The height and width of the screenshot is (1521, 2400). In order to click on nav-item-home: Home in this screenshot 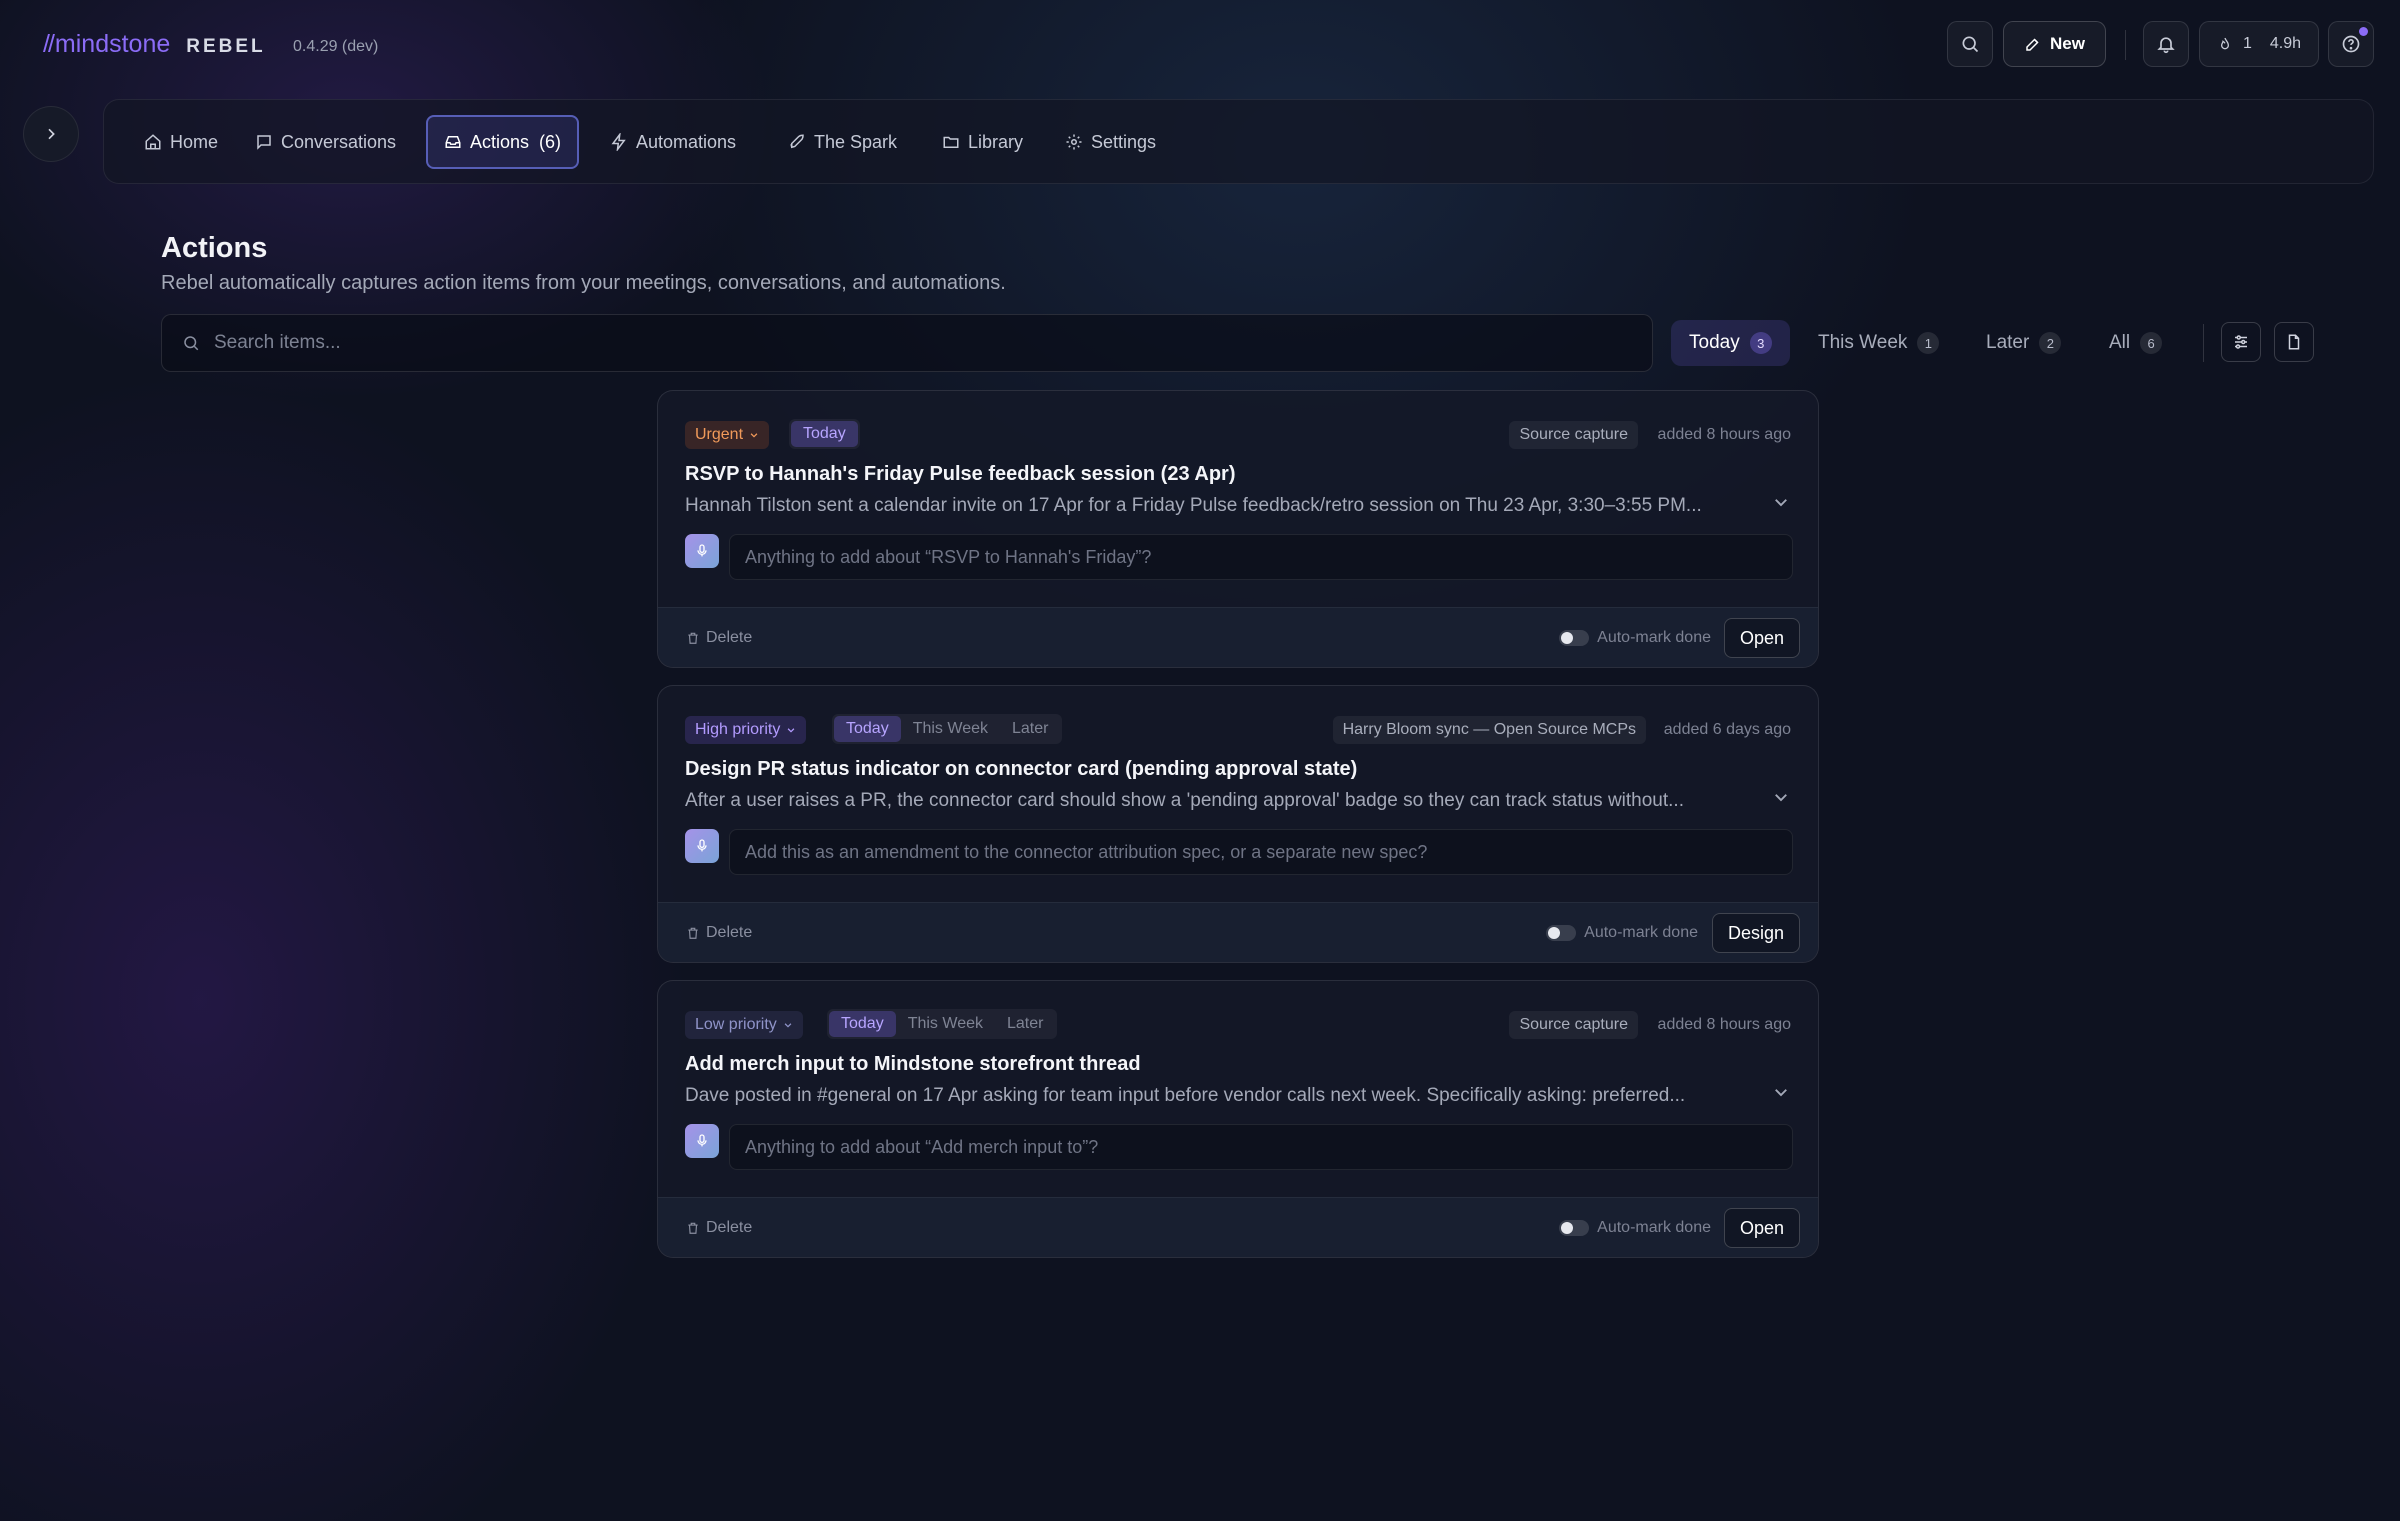, I will do `click(181, 142)`.